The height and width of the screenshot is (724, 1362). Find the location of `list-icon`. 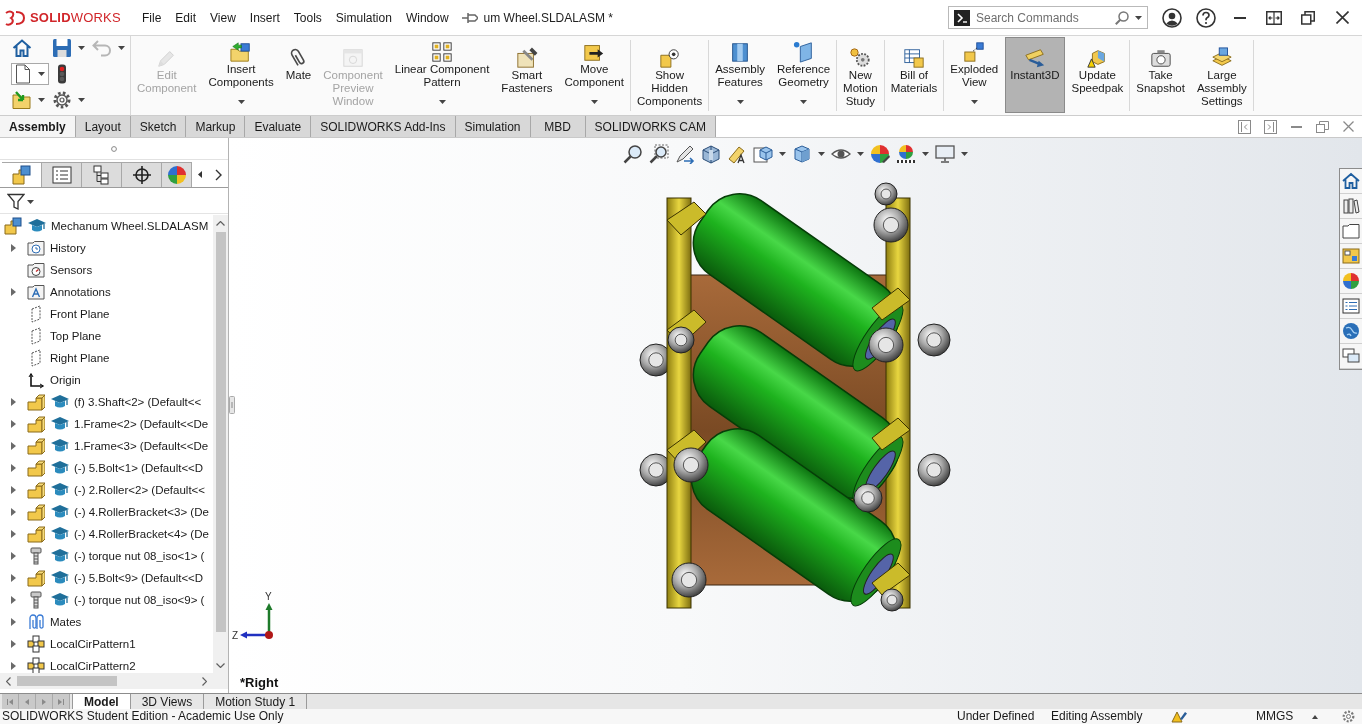

list-icon is located at coordinates (1351, 306).